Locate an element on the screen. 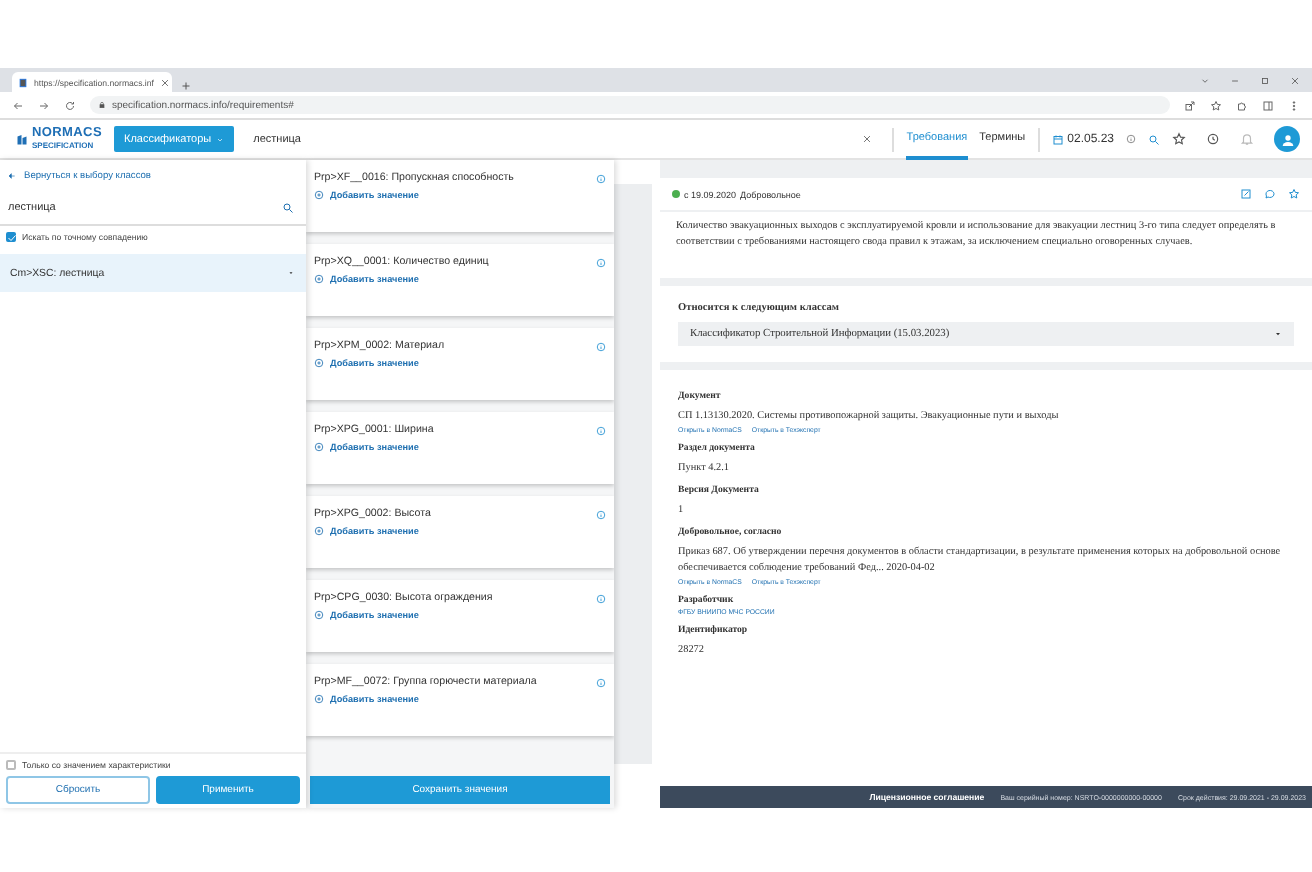  maximize-icon is located at coordinates (1265, 80).